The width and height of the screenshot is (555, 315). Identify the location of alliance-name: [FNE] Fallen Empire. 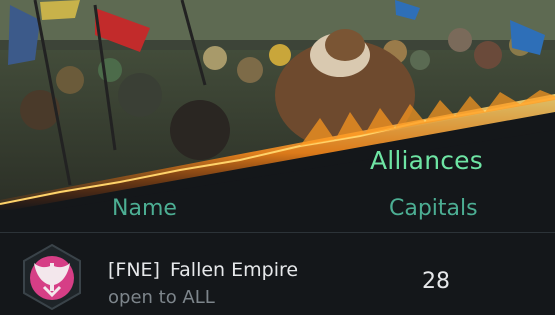
(203, 270).